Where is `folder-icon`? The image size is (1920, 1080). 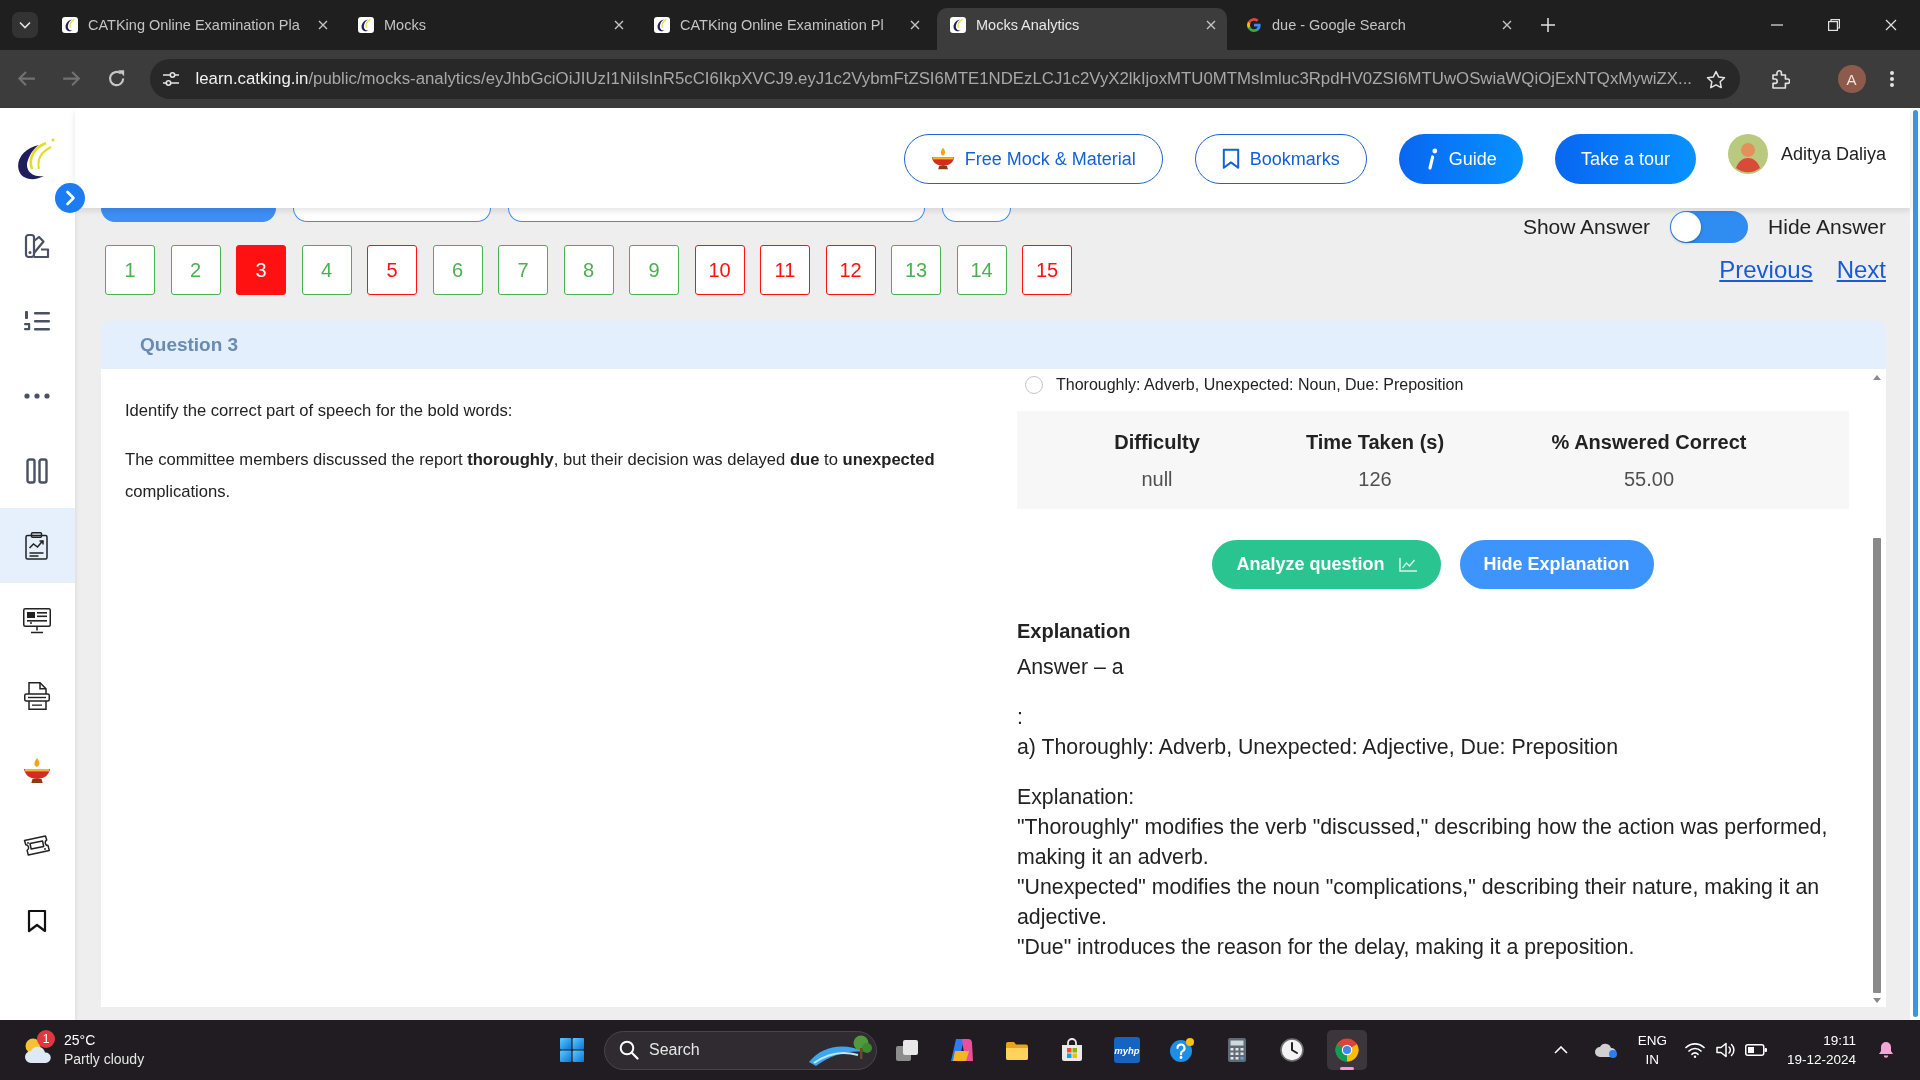
folder-icon is located at coordinates (1017, 1050).